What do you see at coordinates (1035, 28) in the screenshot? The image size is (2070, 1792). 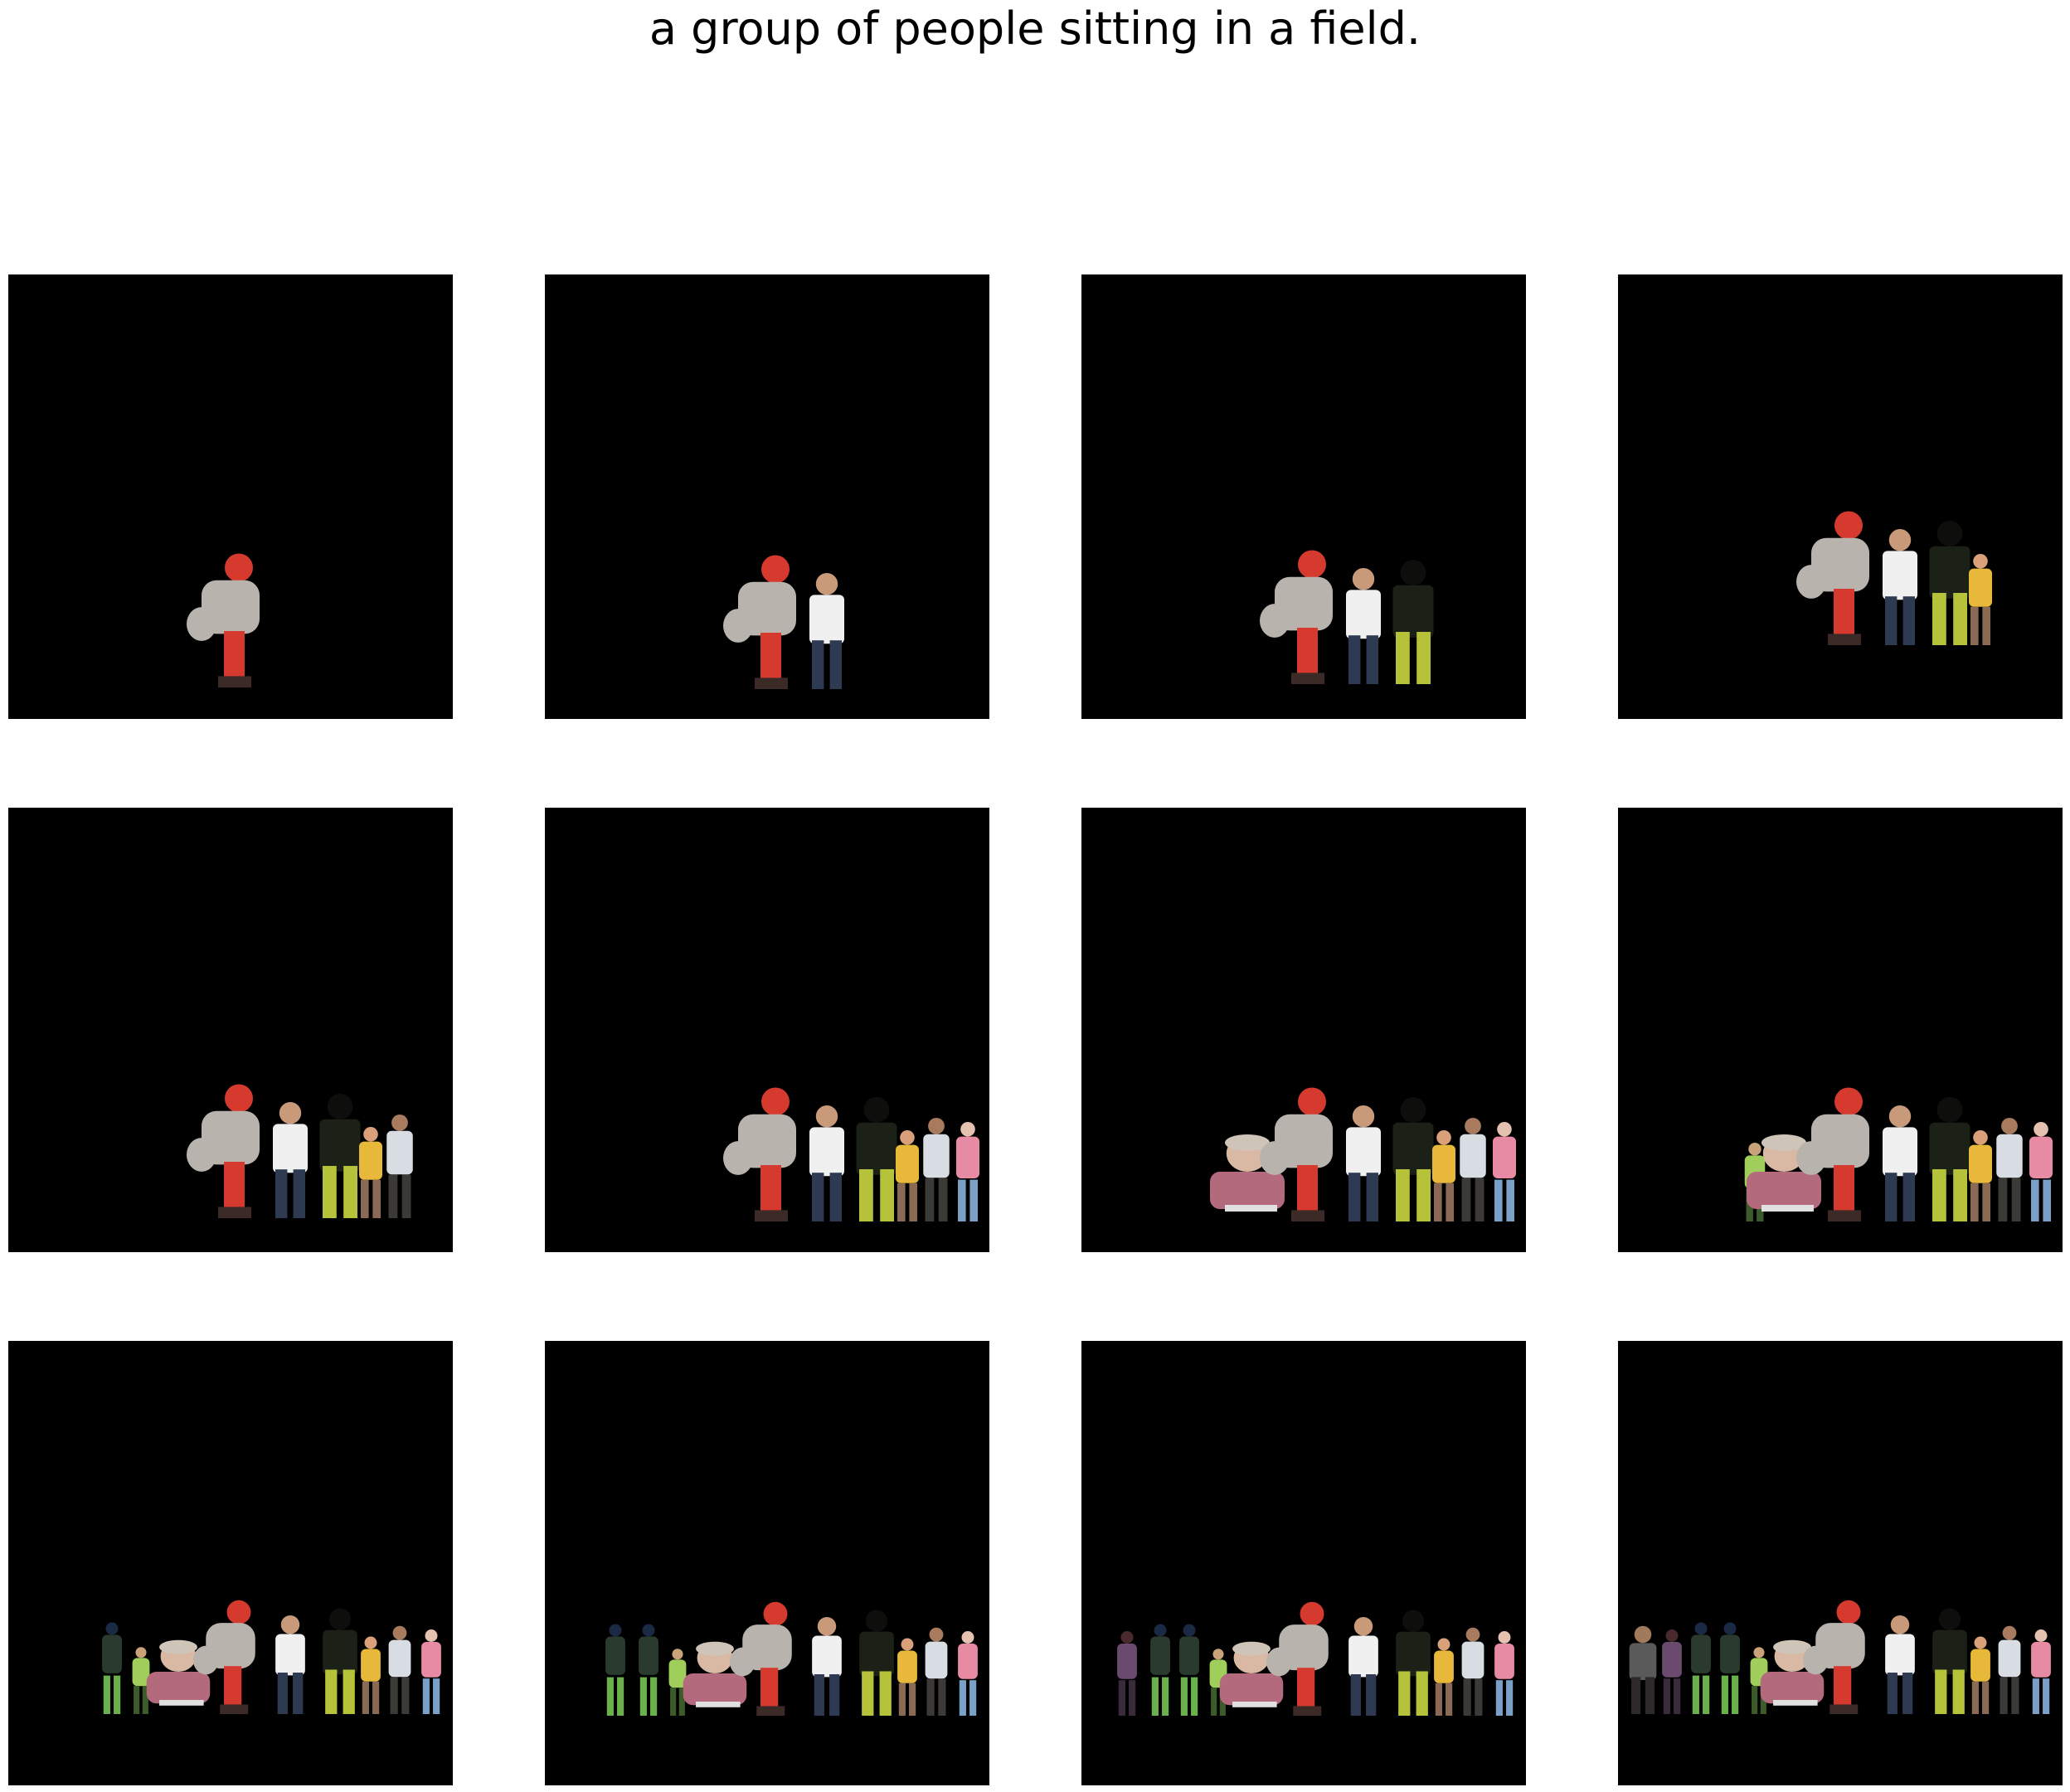 I see `figure-title: a group of people sitting in a field.` at bounding box center [1035, 28].